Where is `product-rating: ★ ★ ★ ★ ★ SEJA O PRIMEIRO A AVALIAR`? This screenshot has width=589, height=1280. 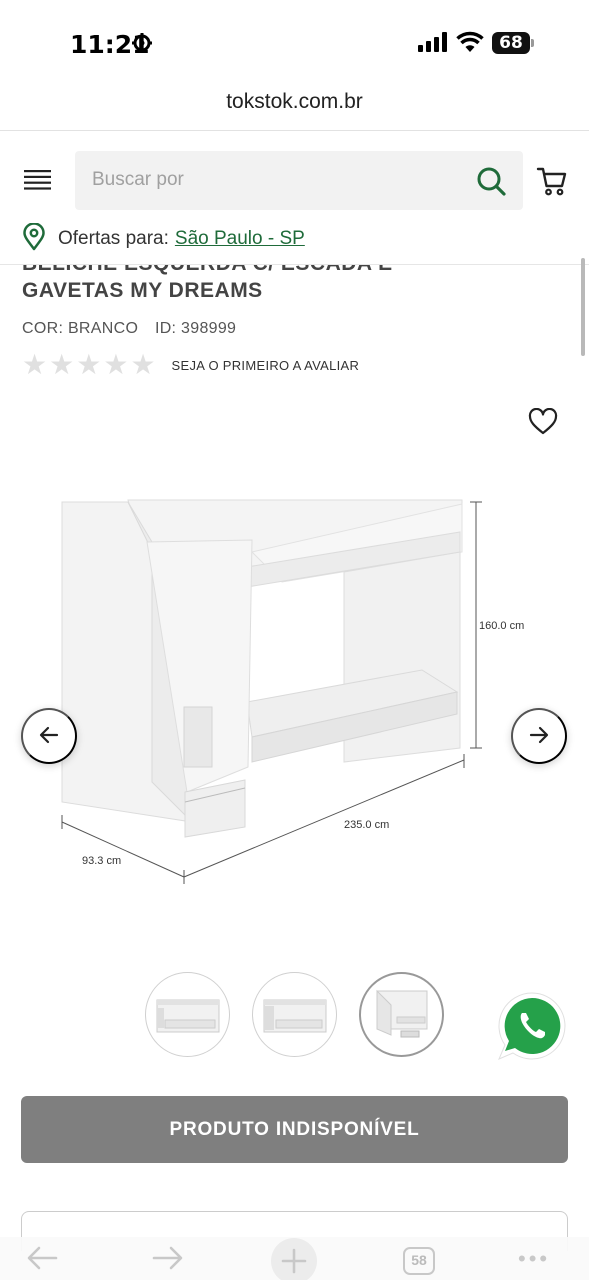 product-rating: ★ ★ ★ ★ ★ SEJA O PRIMEIRO A AVALIAR is located at coordinates (190, 365).